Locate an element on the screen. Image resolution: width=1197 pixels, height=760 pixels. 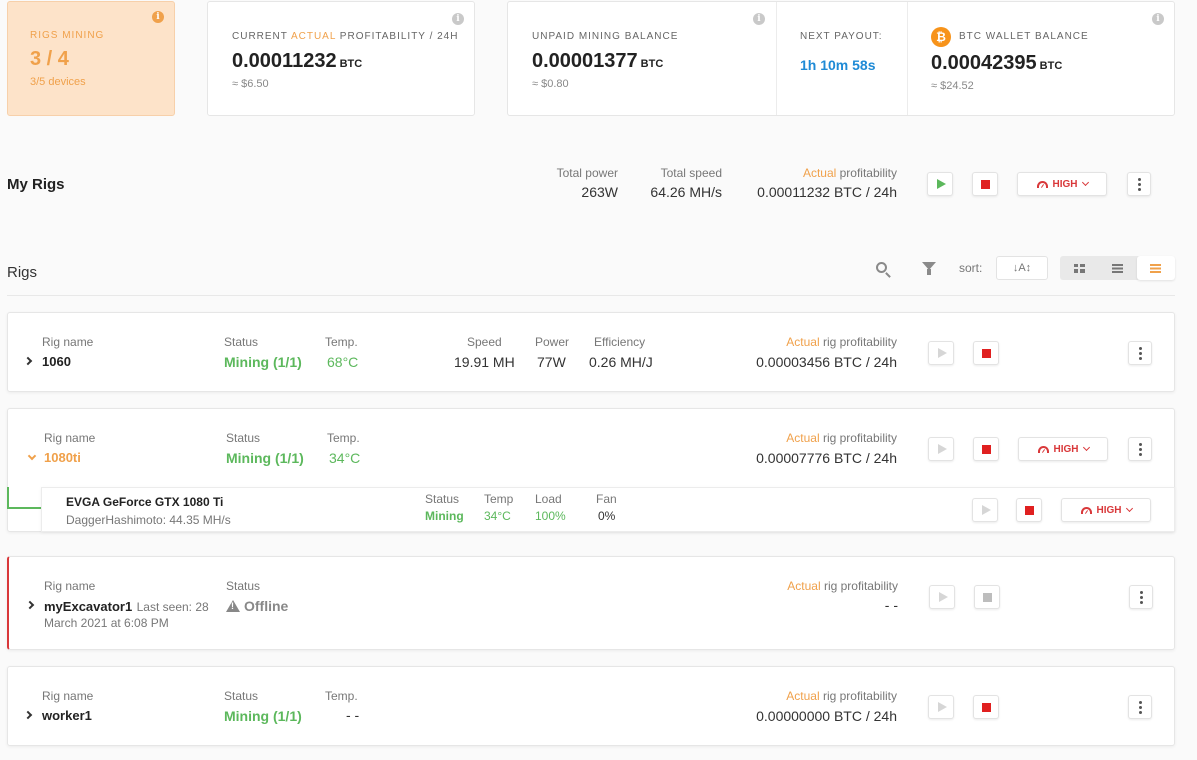
compact-view-button is located at coordinates (1117, 268).